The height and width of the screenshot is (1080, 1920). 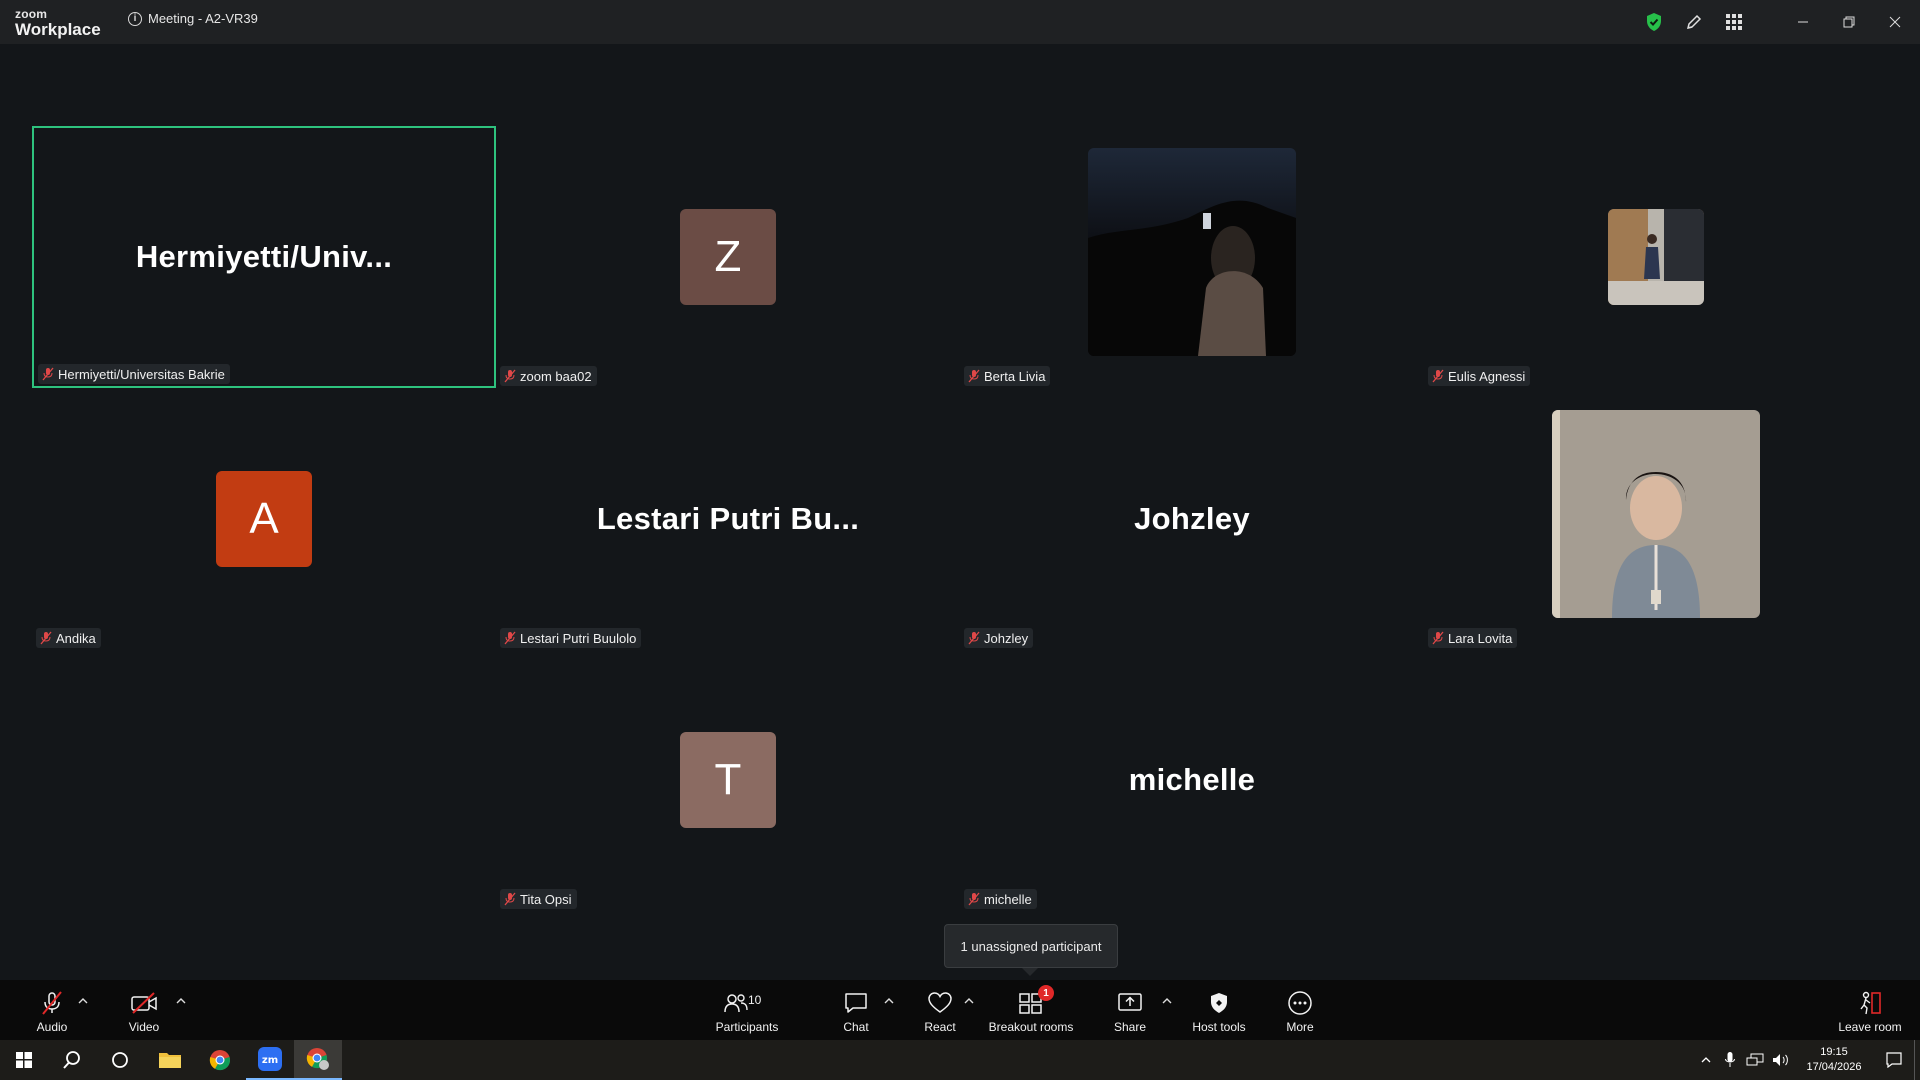 What do you see at coordinates (1300, 1027) in the screenshot?
I see `more-label: More` at bounding box center [1300, 1027].